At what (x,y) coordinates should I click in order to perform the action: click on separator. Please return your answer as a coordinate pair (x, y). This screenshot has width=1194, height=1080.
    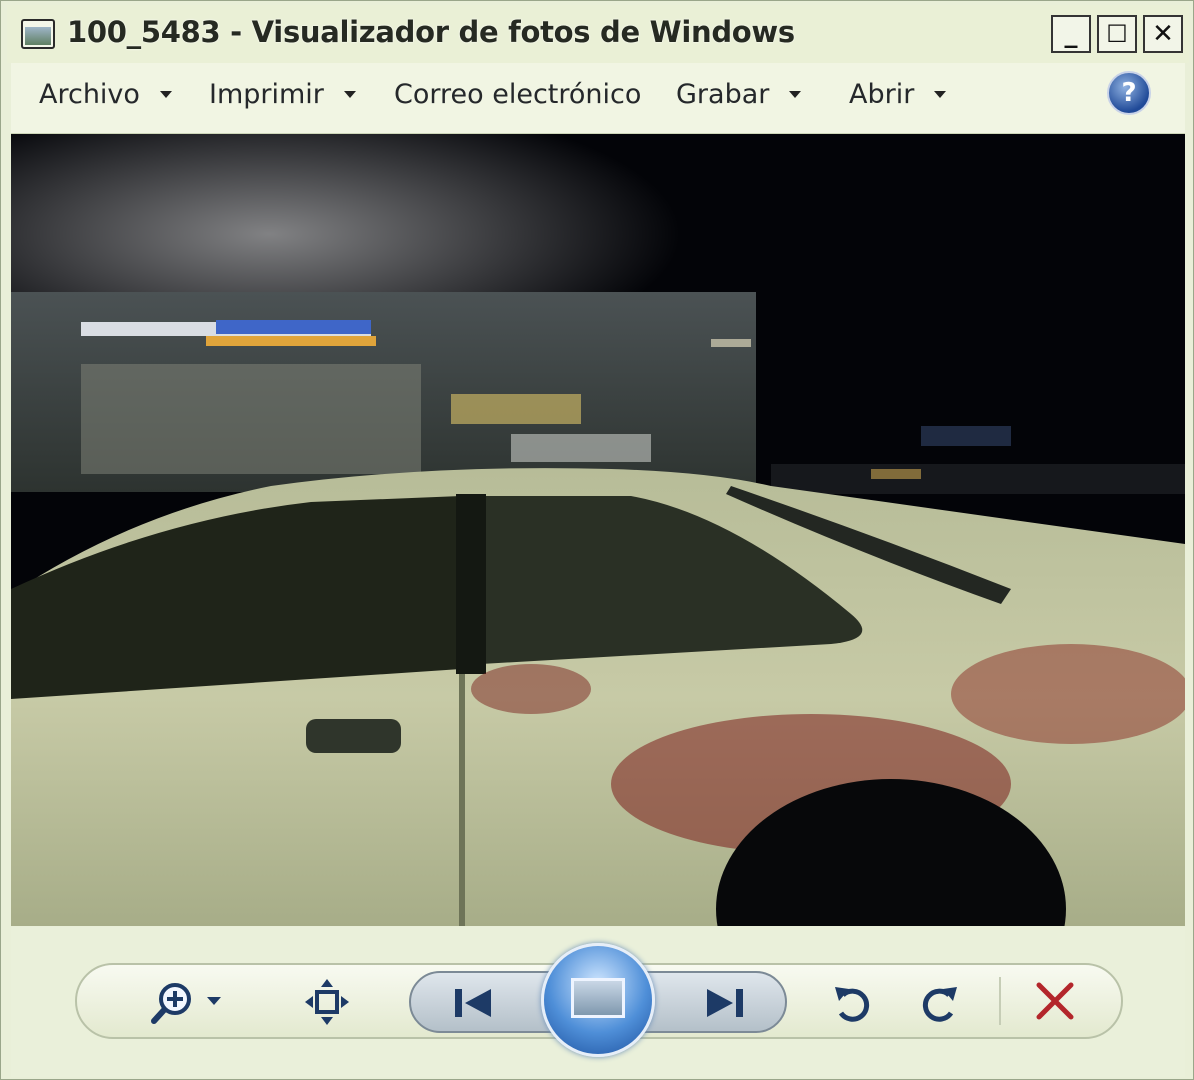
    Looking at the image, I should click on (1000, 1001).